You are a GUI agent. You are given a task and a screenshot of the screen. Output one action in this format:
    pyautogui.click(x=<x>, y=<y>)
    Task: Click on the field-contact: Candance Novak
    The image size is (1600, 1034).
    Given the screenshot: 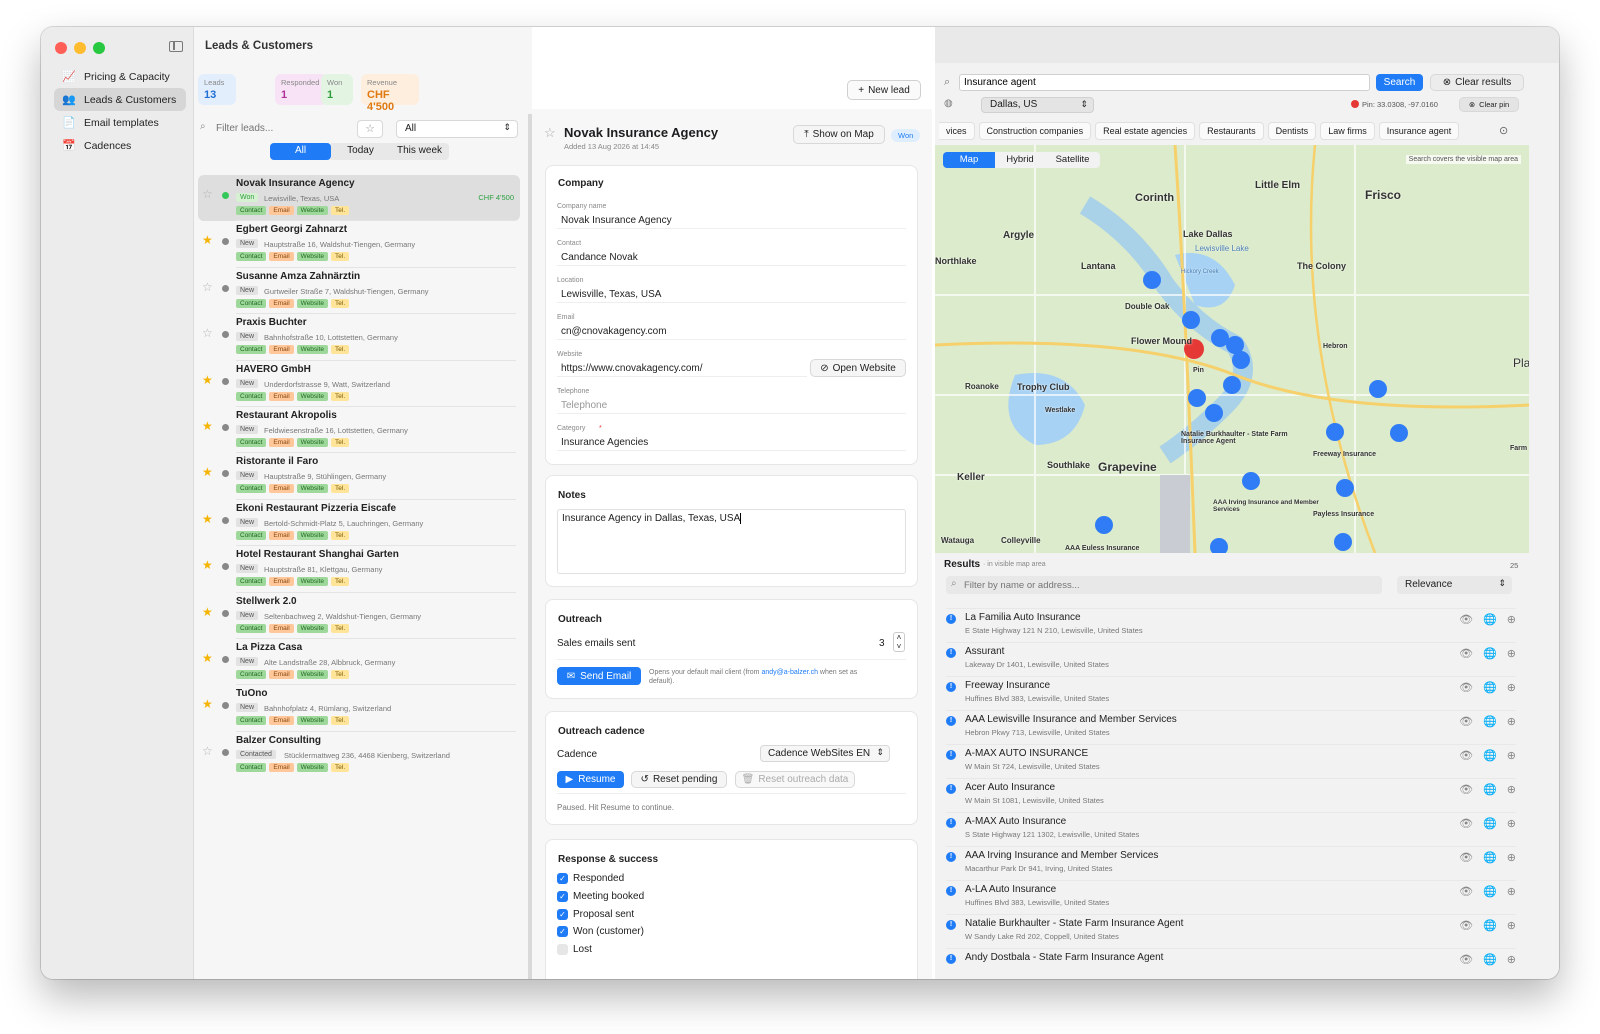 What is the action you would take?
    pyautogui.click(x=731, y=257)
    